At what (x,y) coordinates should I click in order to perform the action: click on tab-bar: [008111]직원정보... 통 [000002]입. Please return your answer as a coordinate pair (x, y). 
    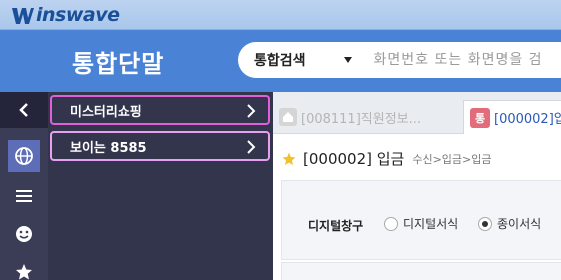
    Looking at the image, I should click on (417, 113).